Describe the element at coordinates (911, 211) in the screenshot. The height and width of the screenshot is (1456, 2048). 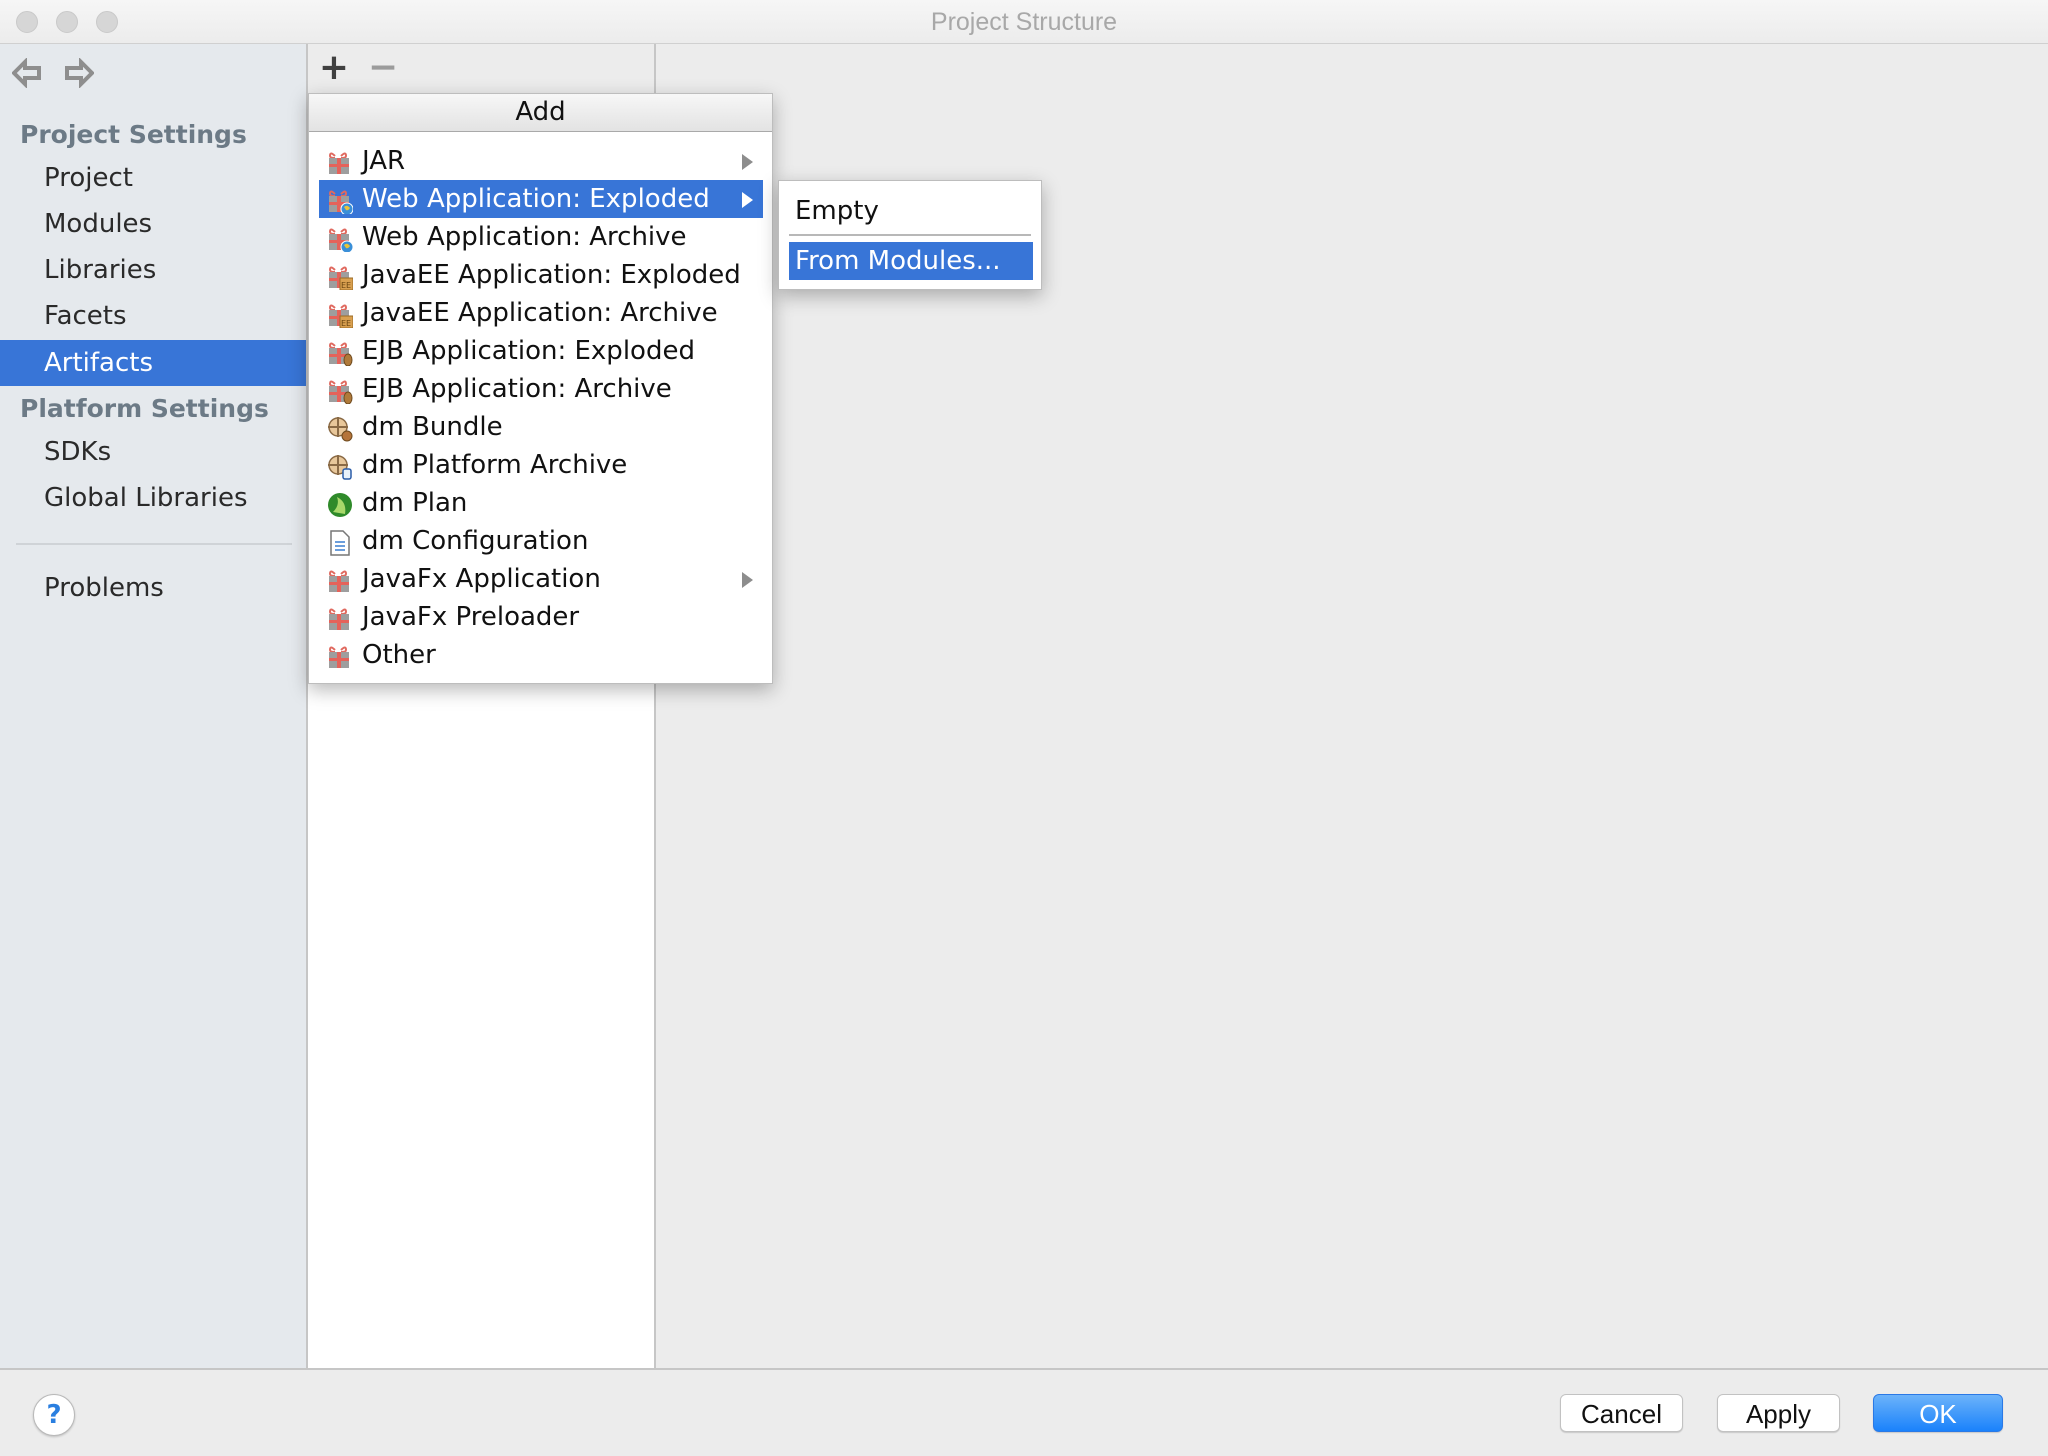
I see `submenu-item-empty: Empty` at that location.